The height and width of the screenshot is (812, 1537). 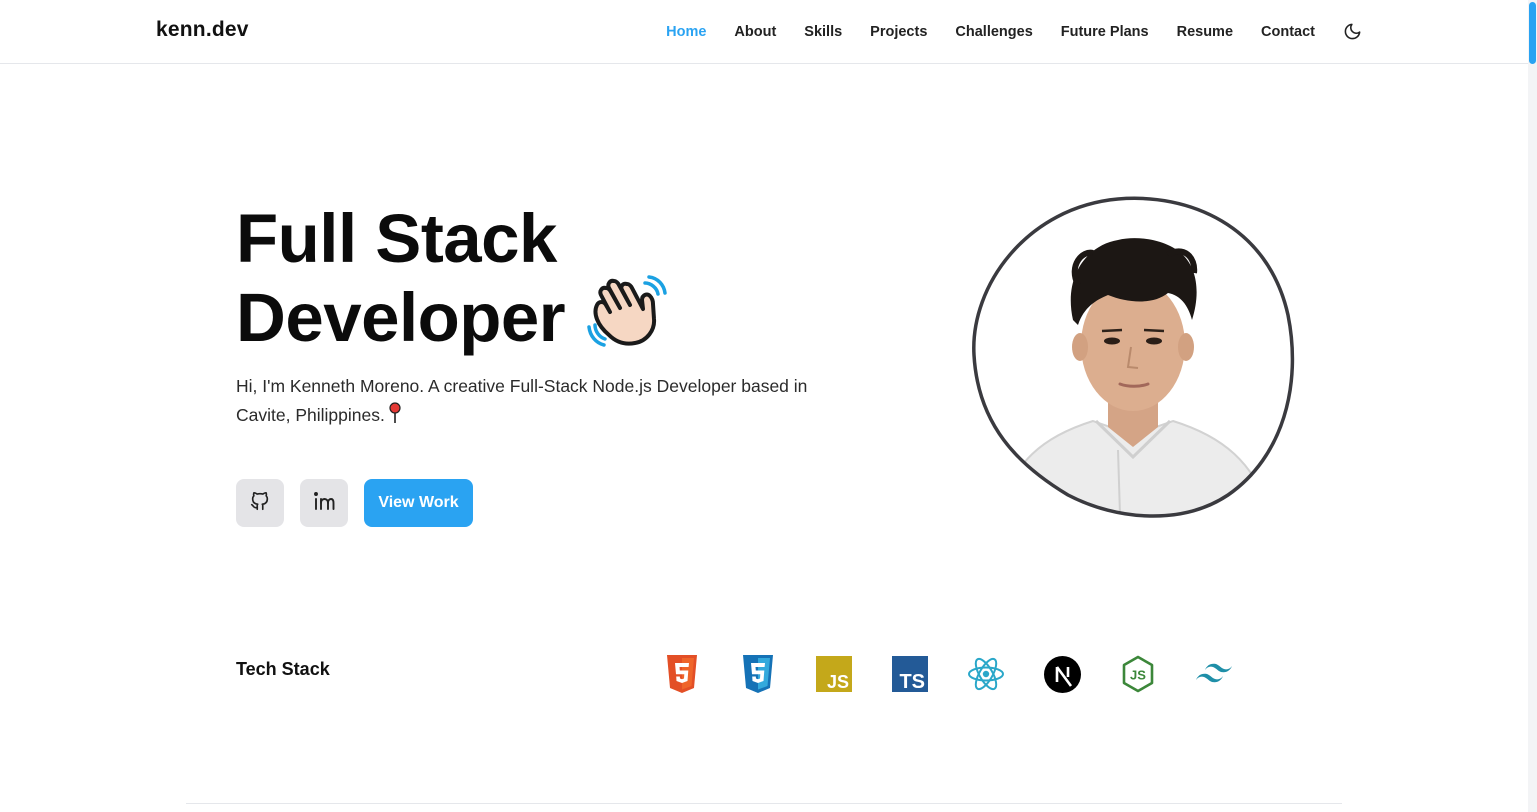 I want to click on nav-projects: Projects, so click(x=898, y=32).